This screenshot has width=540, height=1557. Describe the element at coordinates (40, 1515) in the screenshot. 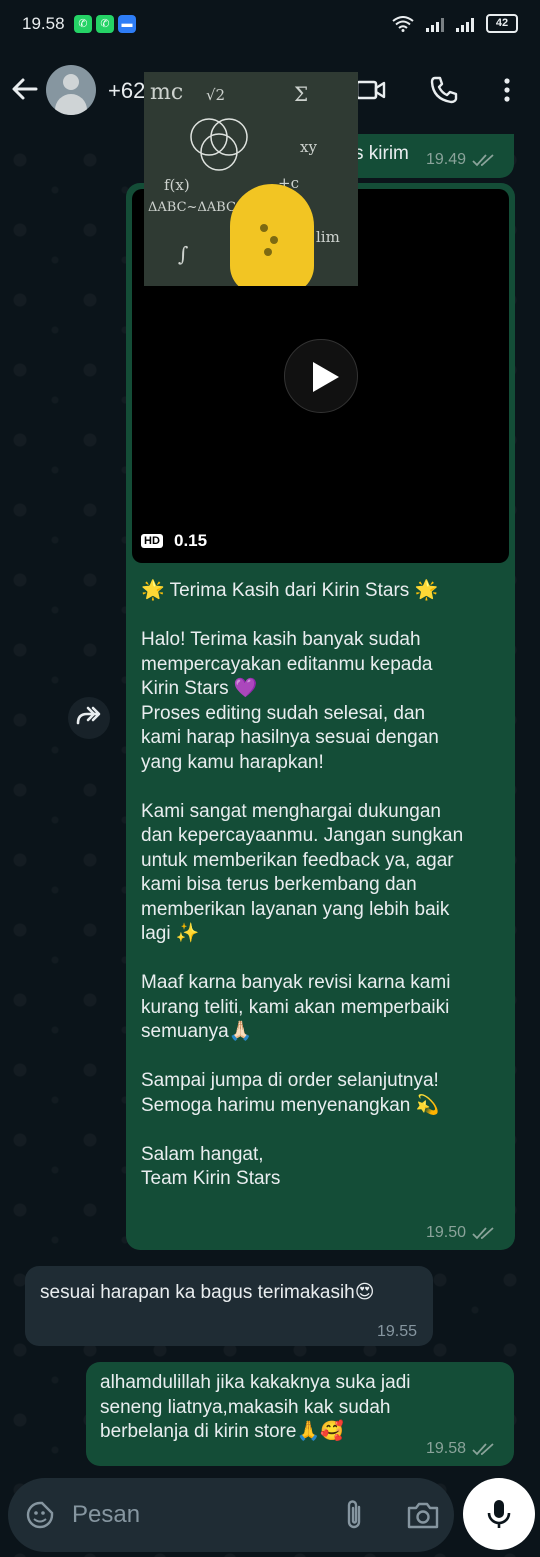

I see `emoji-sticker-icon` at that location.